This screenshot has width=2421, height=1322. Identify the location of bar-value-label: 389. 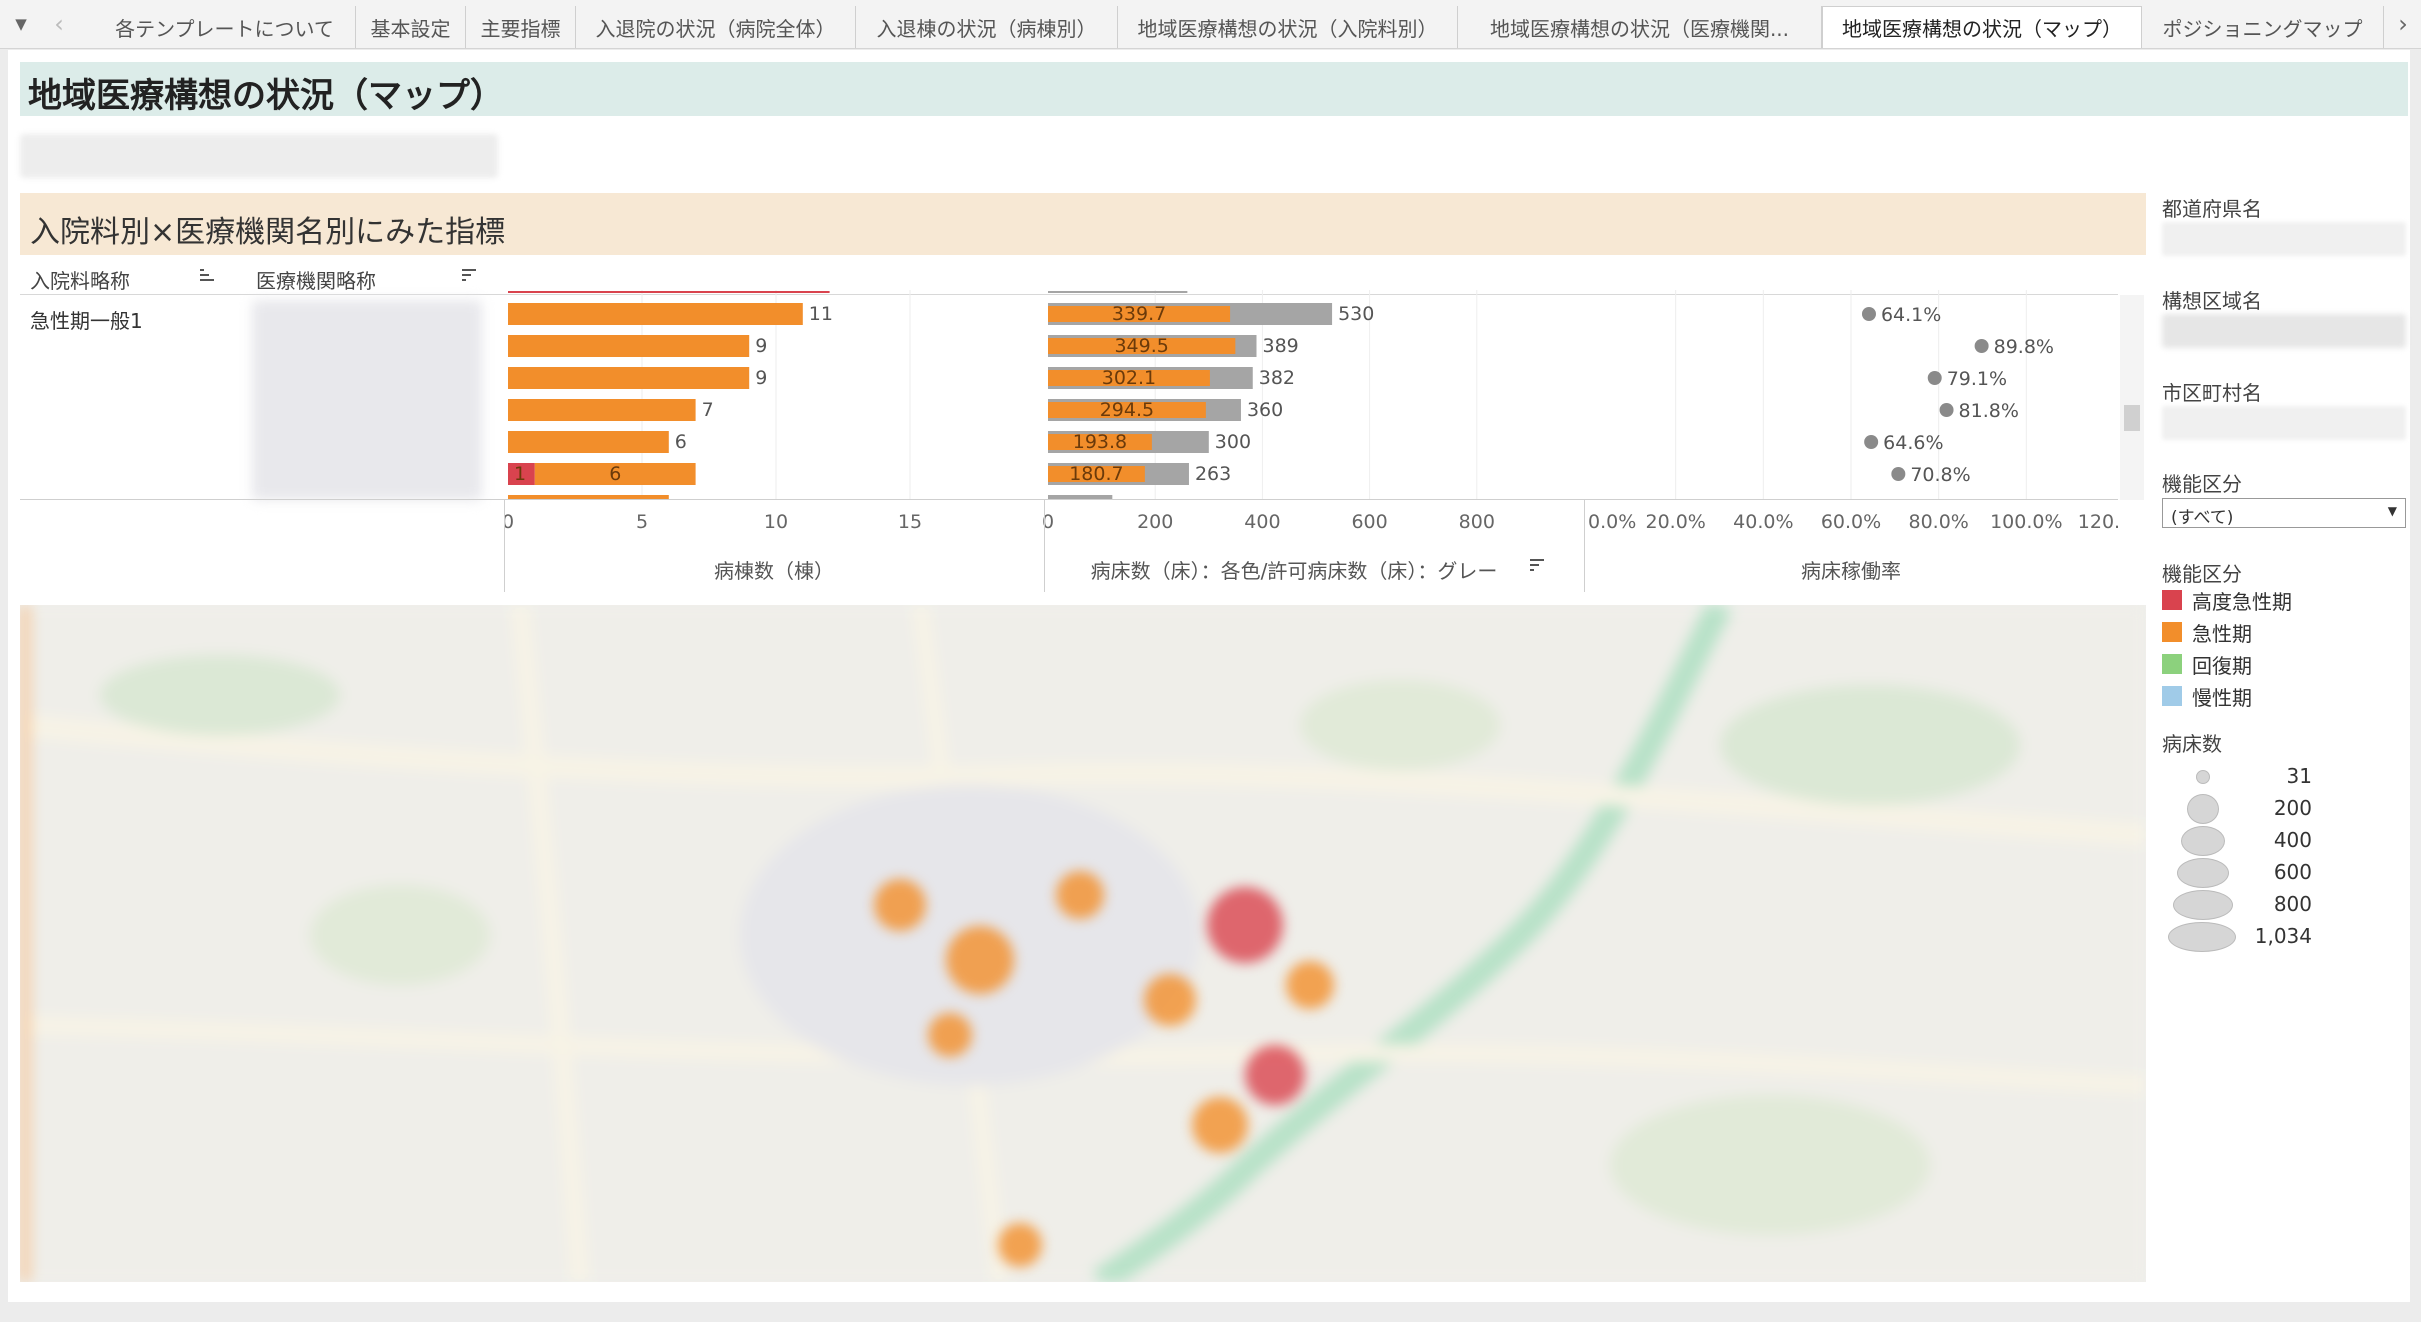
(1281, 346).